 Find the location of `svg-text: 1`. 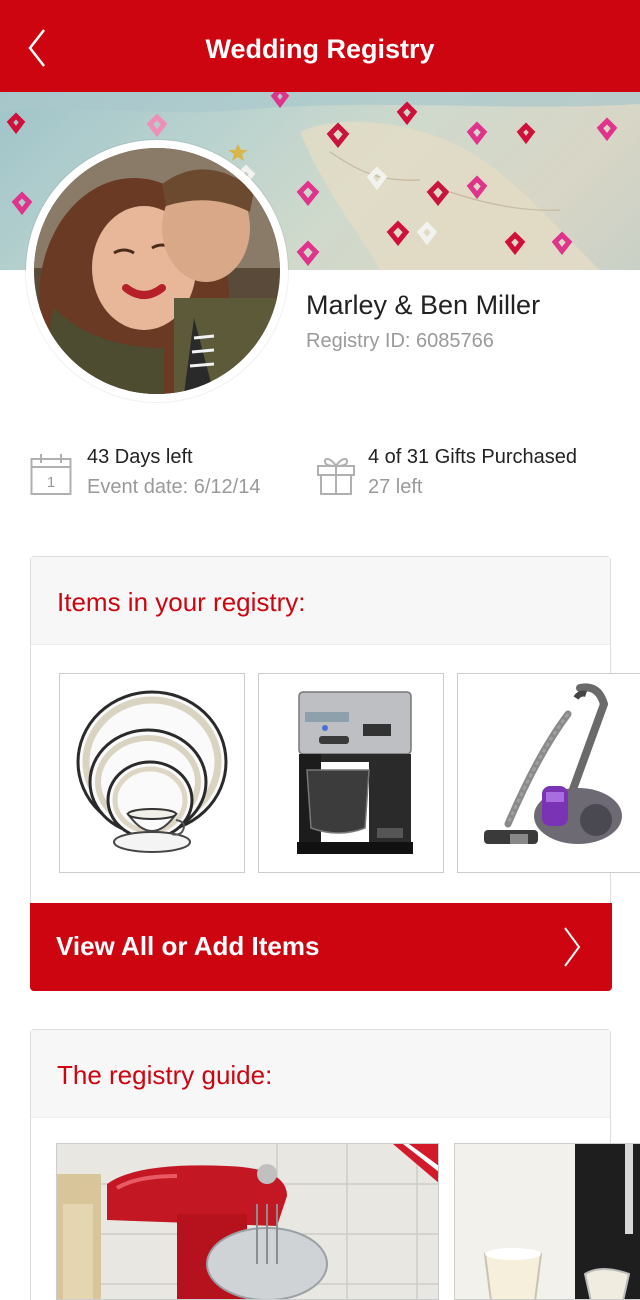

svg-text: 1 is located at coordinates (51, 482).